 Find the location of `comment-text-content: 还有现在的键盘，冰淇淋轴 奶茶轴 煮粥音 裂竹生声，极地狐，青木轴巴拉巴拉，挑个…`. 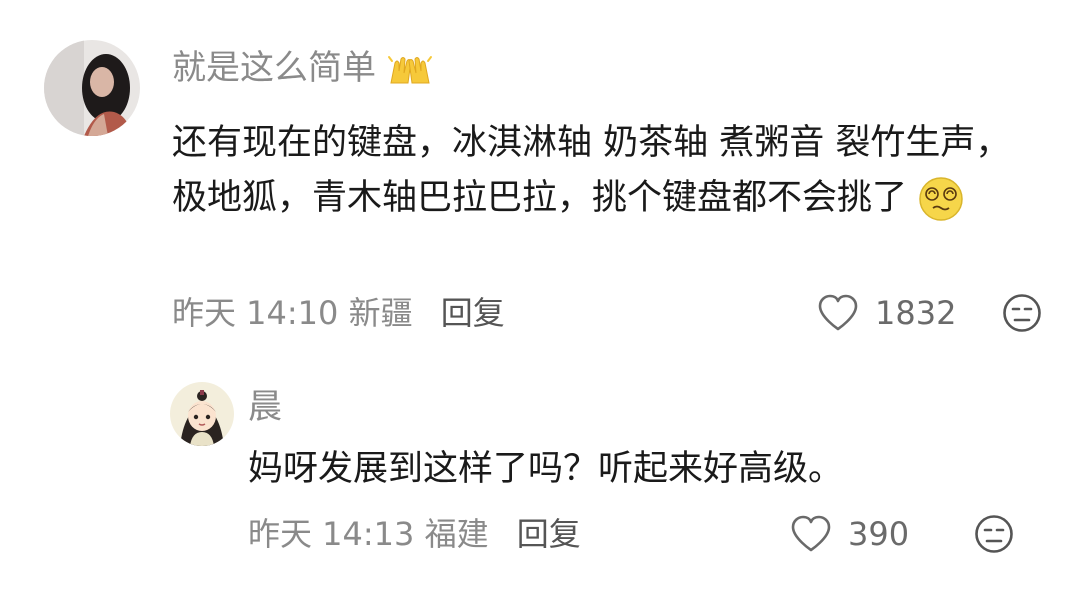

comment-text-content: 还有现在的键盘，冰淇淋轴 奶茶轴 煮粥音 裂竹生声，极地狐，青木轴巴拉巴拉，挑个… is located at coordinates (591, 170).